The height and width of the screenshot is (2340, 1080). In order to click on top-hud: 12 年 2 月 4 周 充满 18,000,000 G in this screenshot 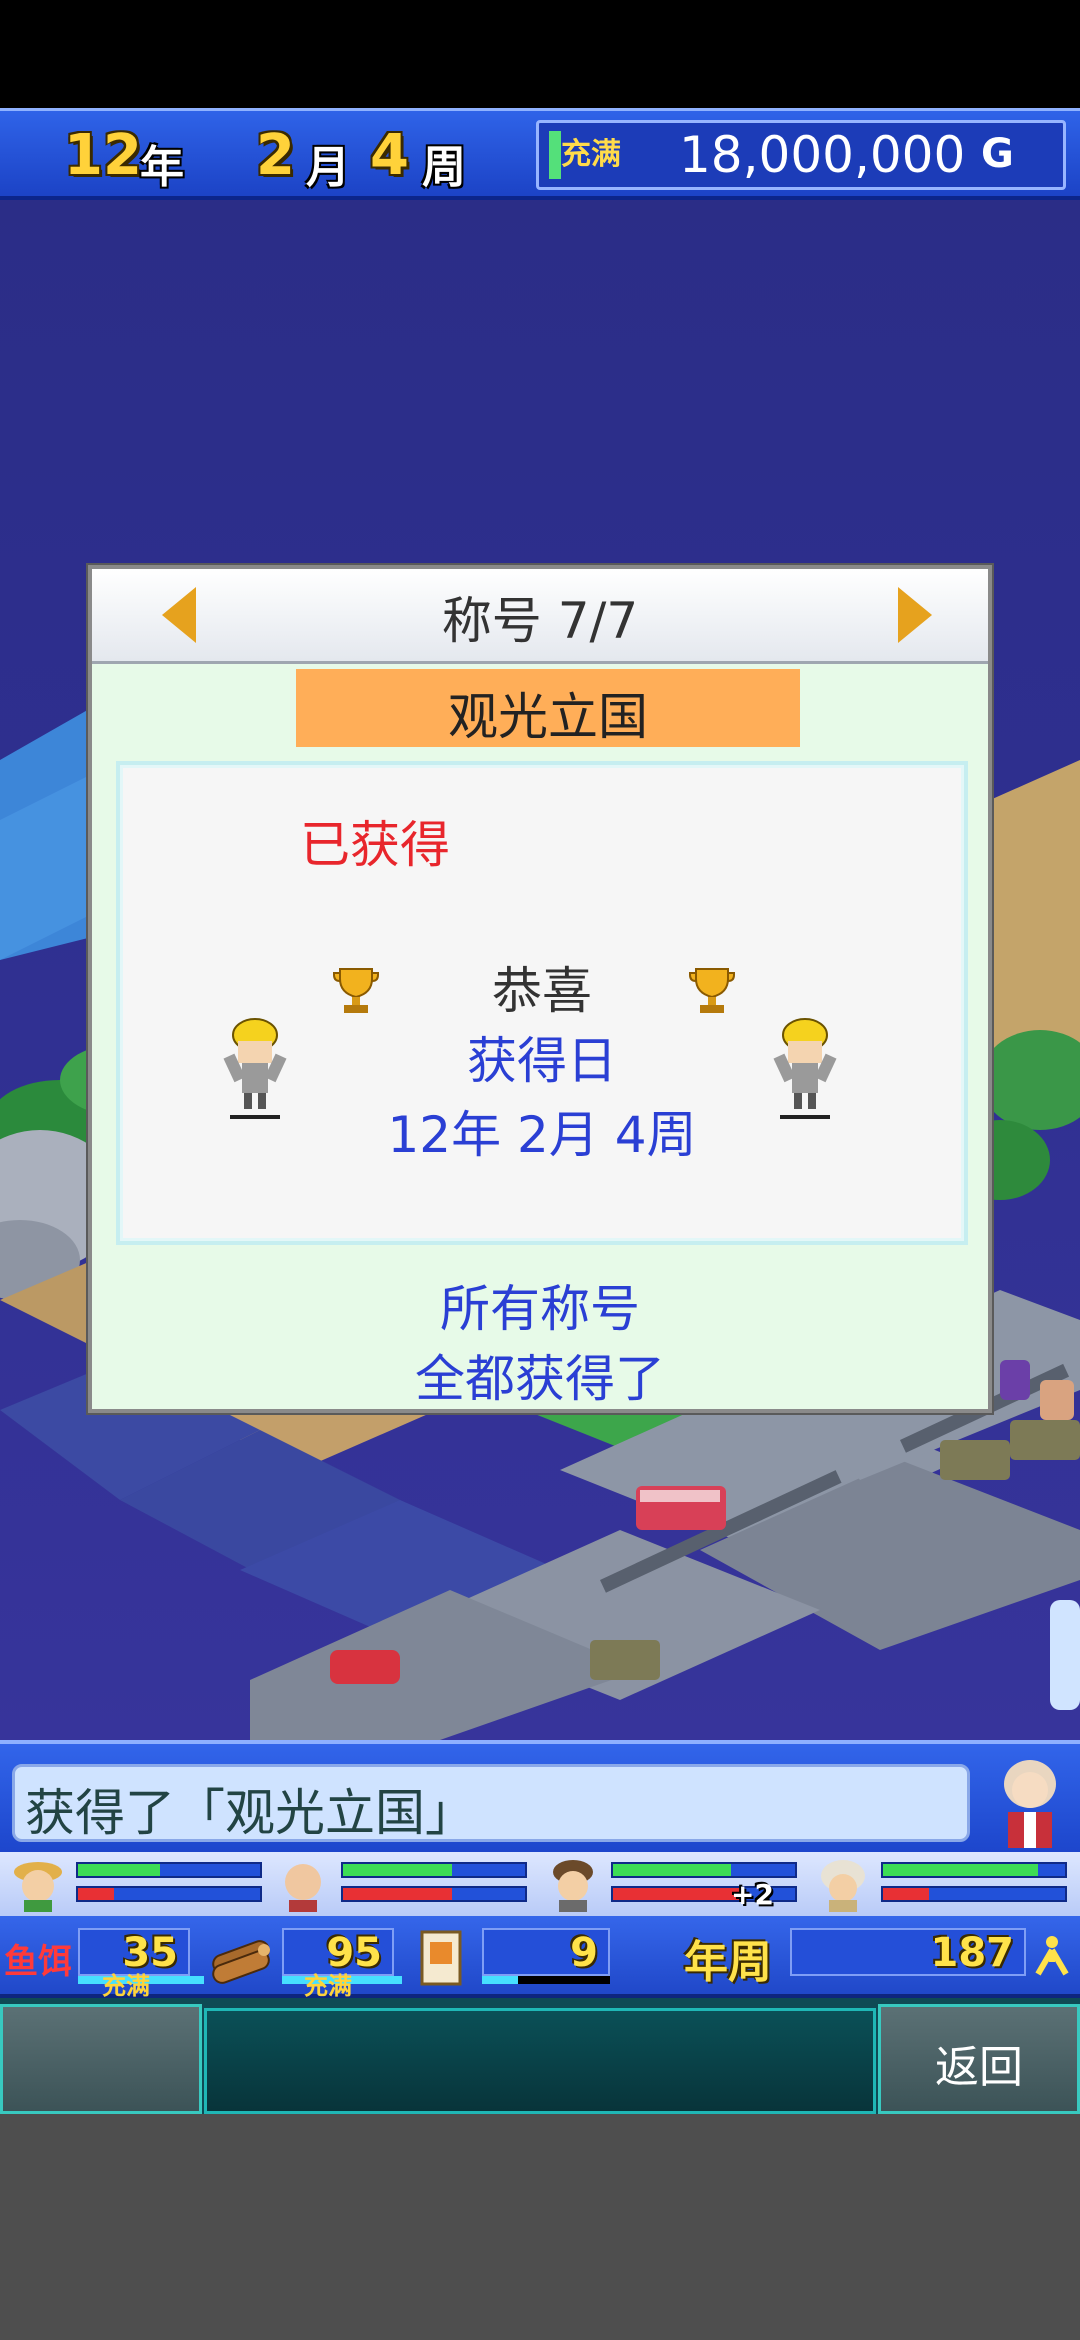, I will do `click(540, 154)`.